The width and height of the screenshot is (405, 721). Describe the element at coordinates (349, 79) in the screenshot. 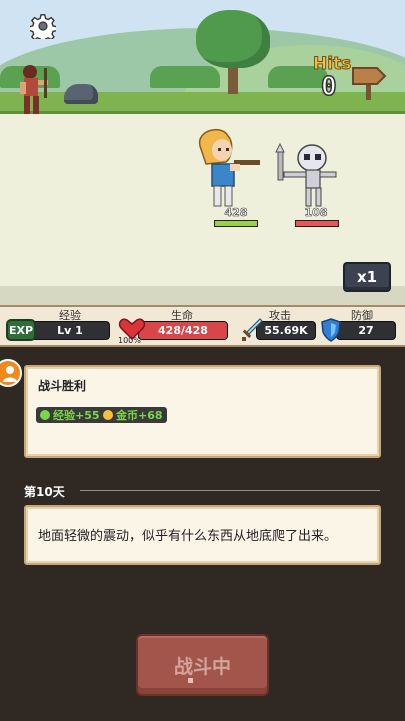

I see `hits-counter: Hits 0` at that location.